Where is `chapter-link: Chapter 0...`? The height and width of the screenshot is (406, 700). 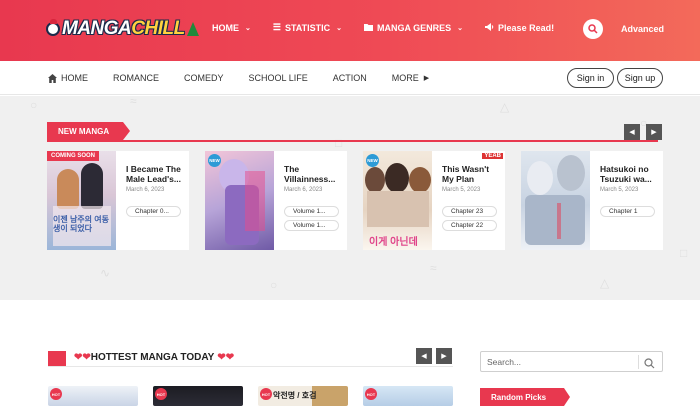
chapter-link: Chapter 0... is located at coordinates (153, 211).